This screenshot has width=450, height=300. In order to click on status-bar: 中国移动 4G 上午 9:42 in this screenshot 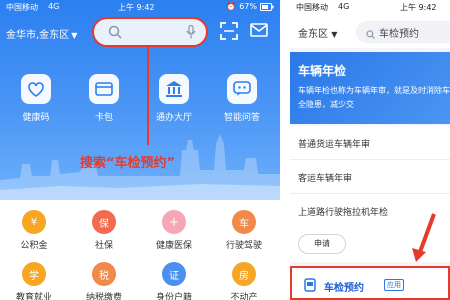, I will do `click(370, 8)`.